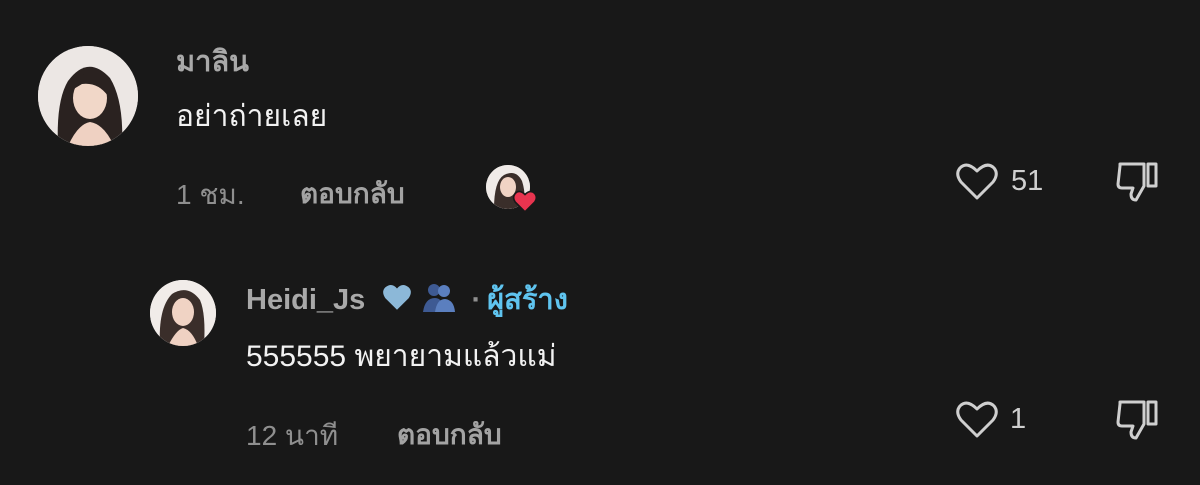  I want to click on like-count: 1, so click(1018, 419).